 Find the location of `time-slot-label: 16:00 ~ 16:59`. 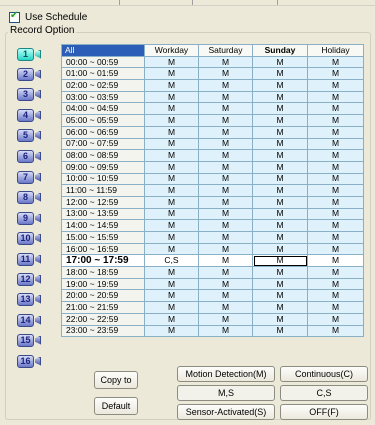

time-slot-label: 16:00 ~ 16:59 is located at coordinates (103, 249).